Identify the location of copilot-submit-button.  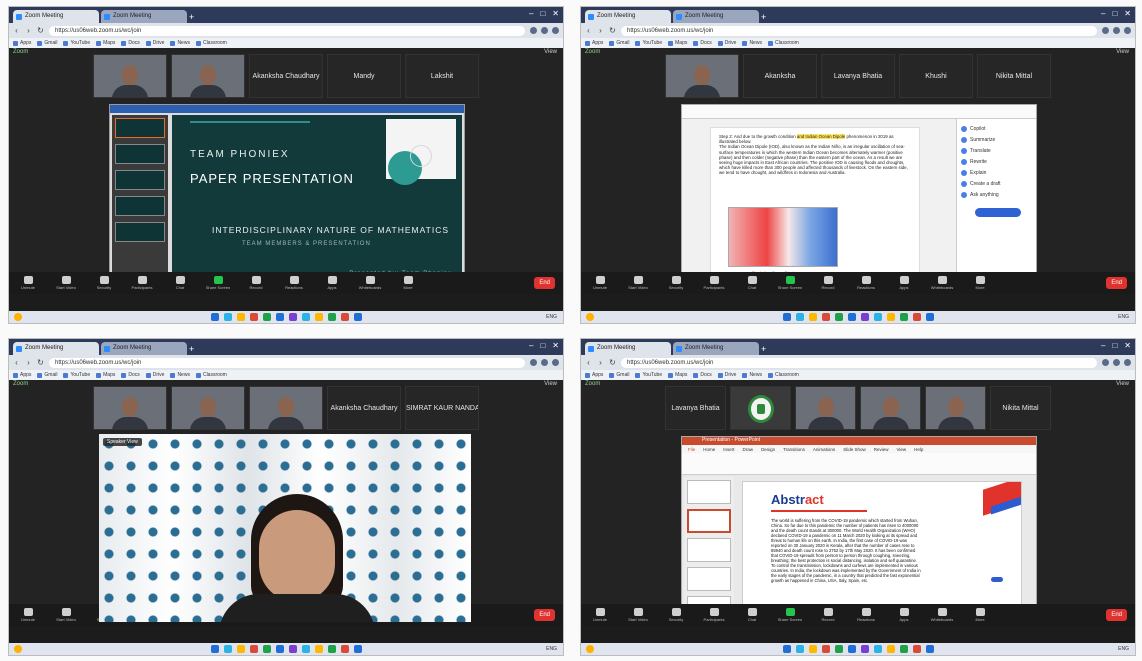
(998, 212).